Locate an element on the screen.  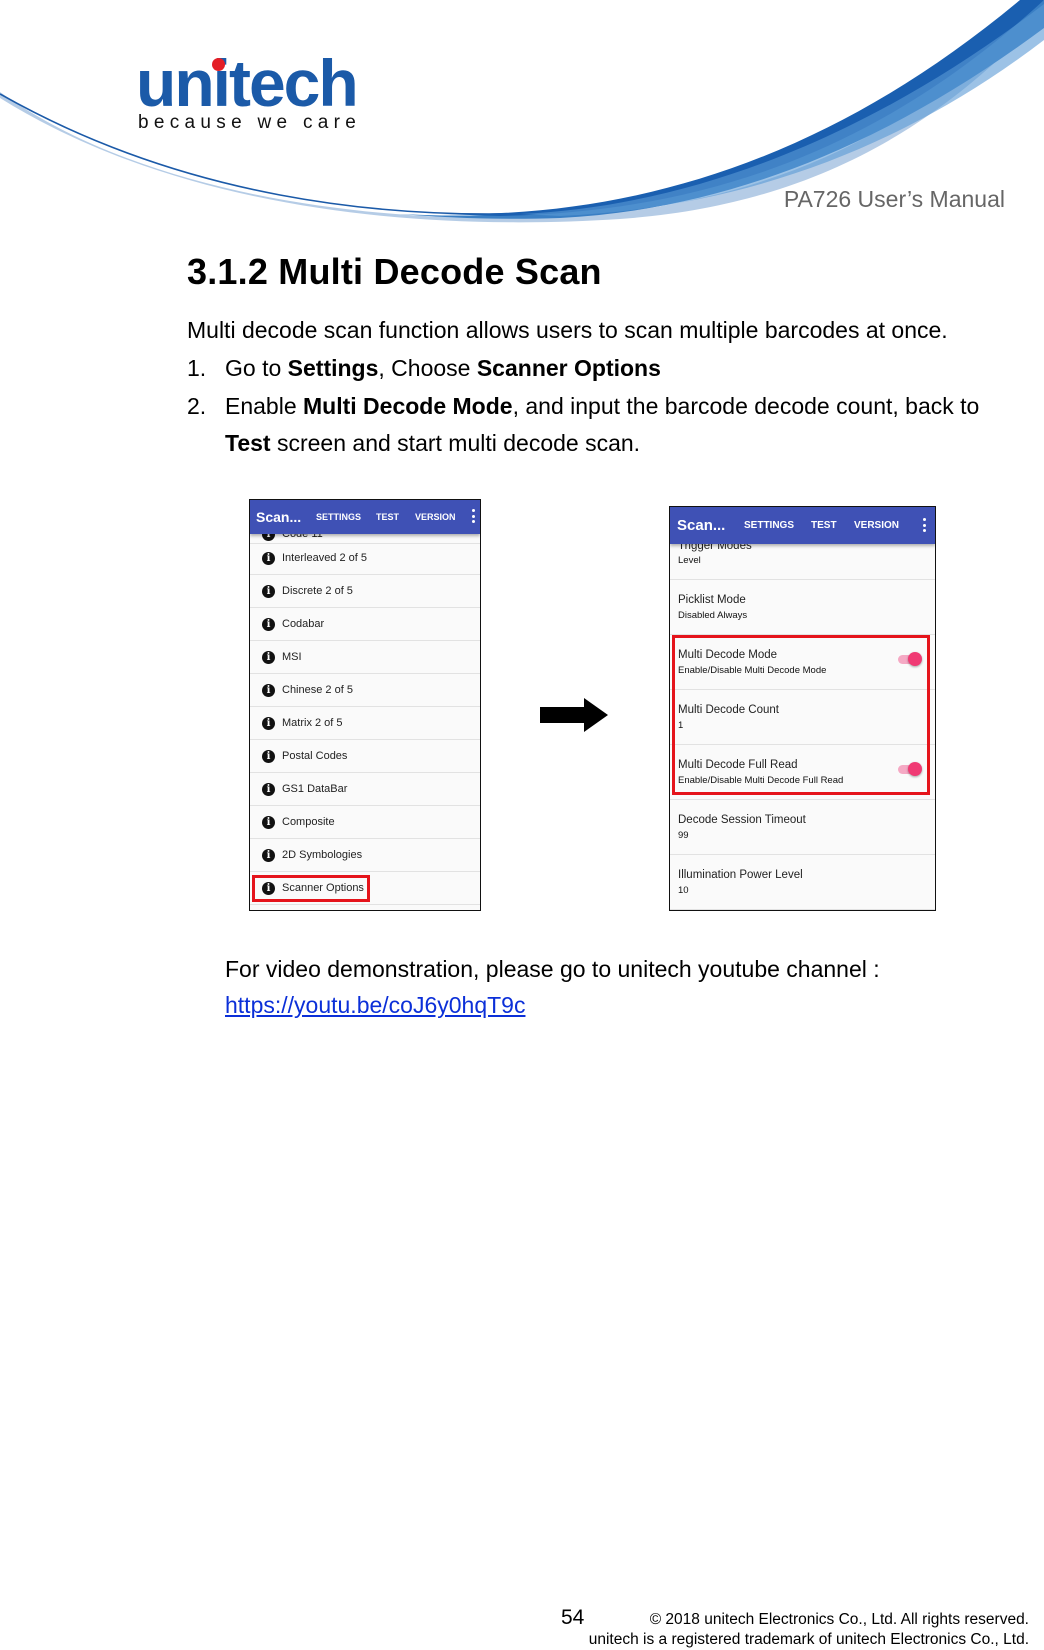
step-emphasis-scanner-options: Scanner Options is located at coordinates (568, 368).